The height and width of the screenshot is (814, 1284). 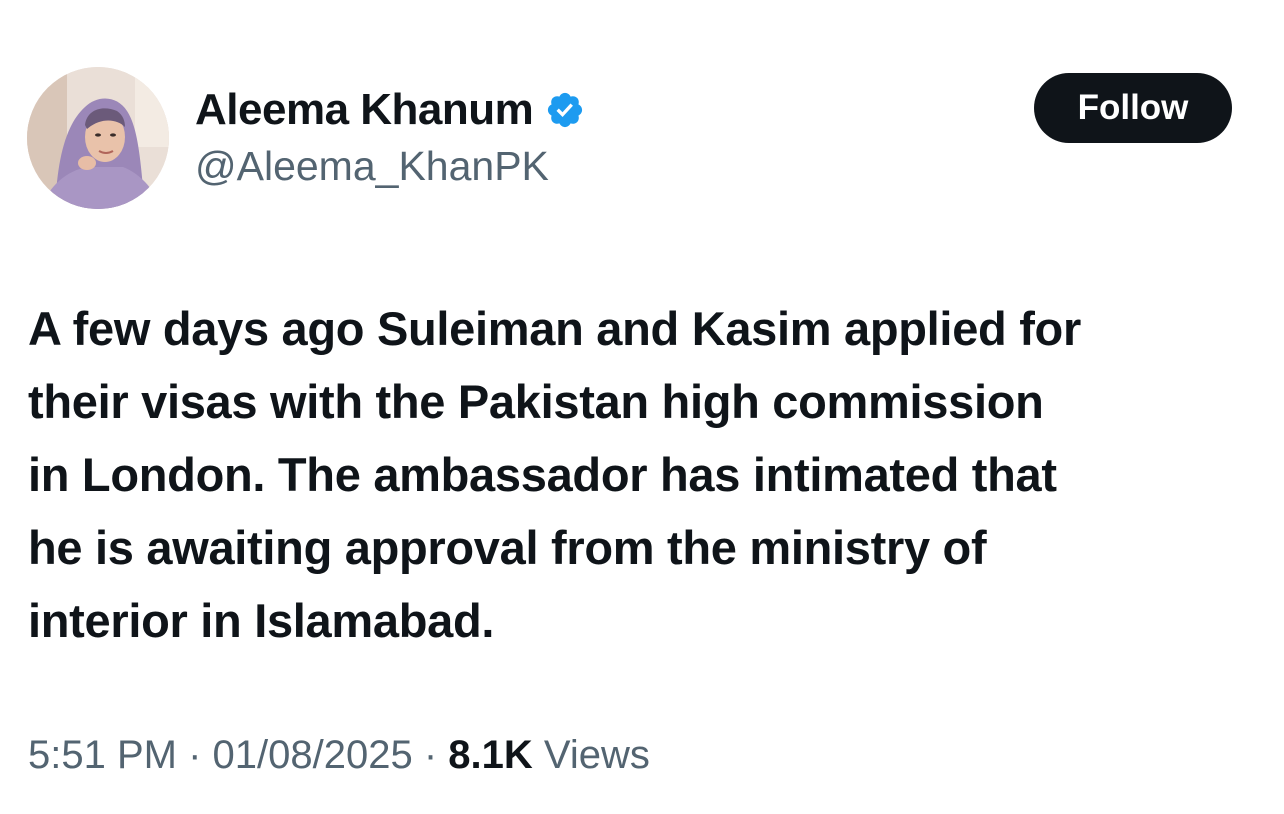 I want to click on author-block: Aleema Khanum @Aleema_KhanPK, so click(x=390, y=137).